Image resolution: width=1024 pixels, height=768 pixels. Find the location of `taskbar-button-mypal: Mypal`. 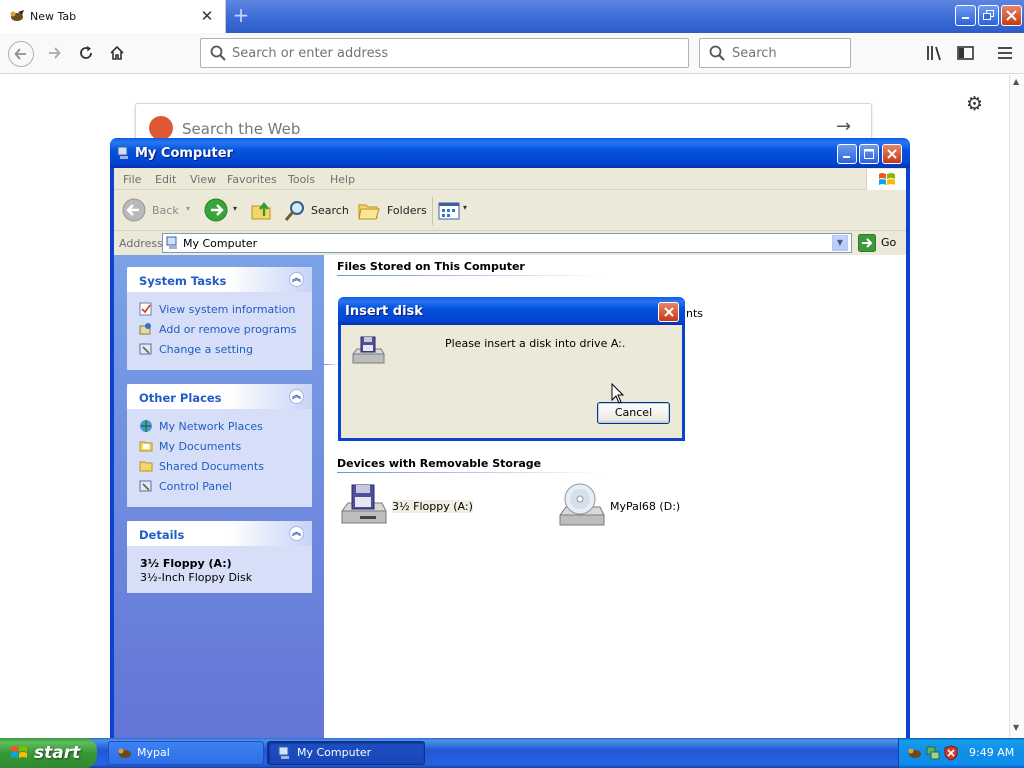

taskbar-button-mypal: Mypal is located at coordinates (186, 753).